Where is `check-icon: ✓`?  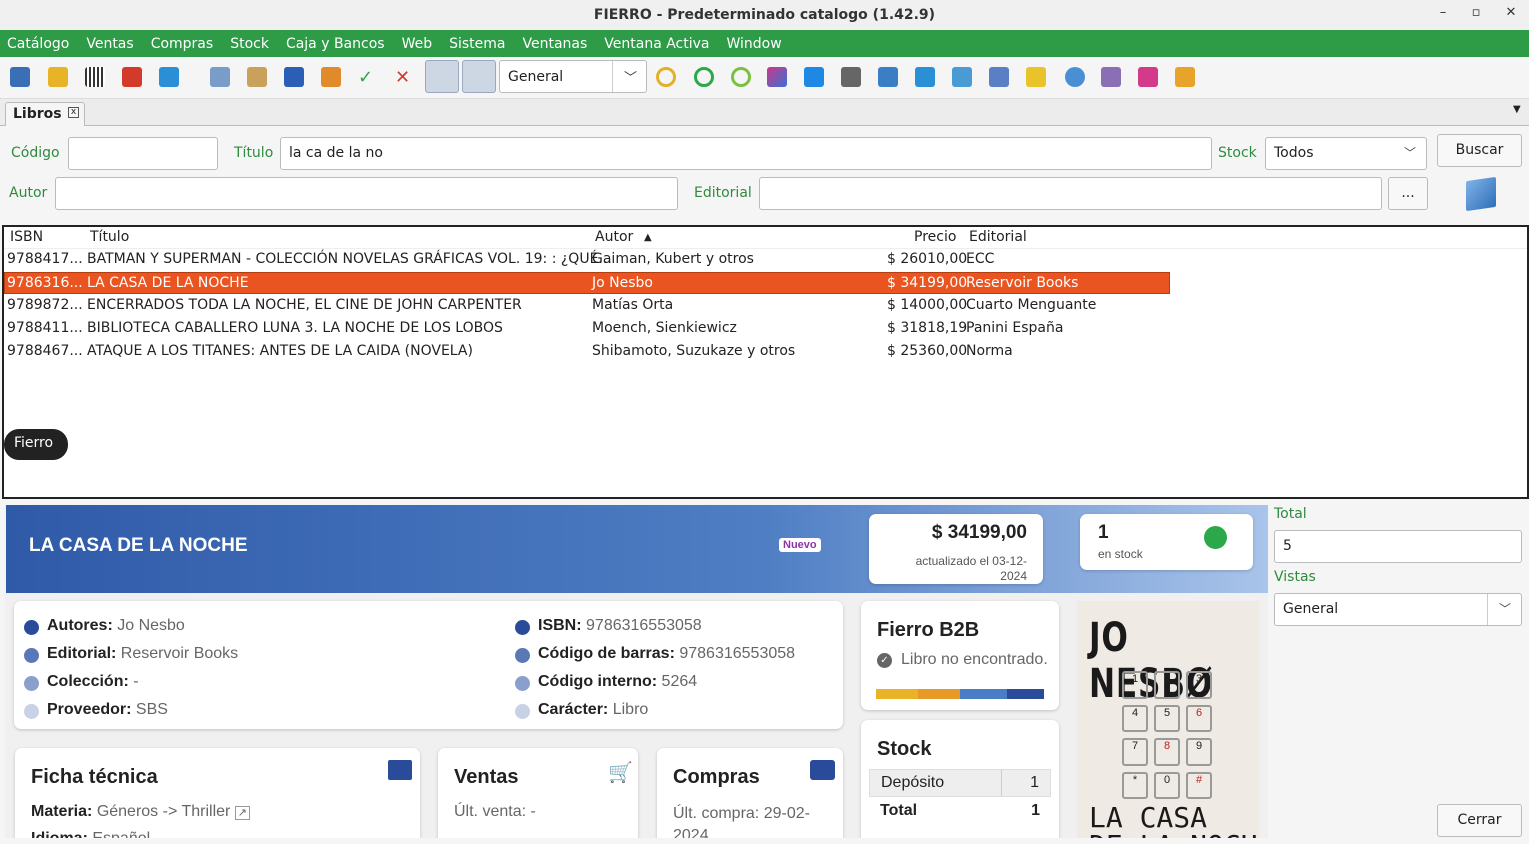
check-icon: ✓ is located at coordinates (368, 77).